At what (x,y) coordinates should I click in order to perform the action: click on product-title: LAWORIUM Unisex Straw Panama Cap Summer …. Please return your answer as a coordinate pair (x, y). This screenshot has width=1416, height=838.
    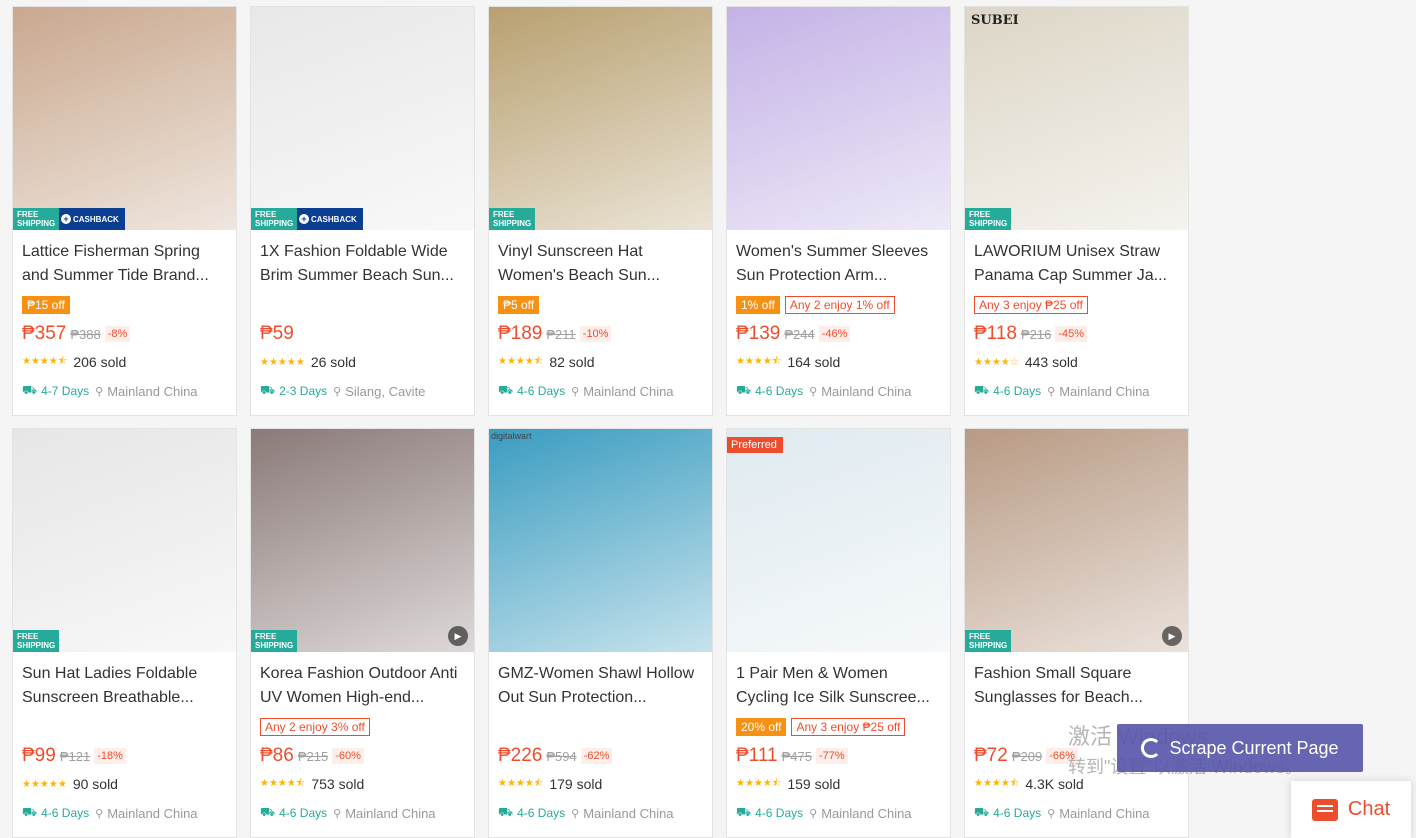
    Looking at the image, I should click on (1076, 264).